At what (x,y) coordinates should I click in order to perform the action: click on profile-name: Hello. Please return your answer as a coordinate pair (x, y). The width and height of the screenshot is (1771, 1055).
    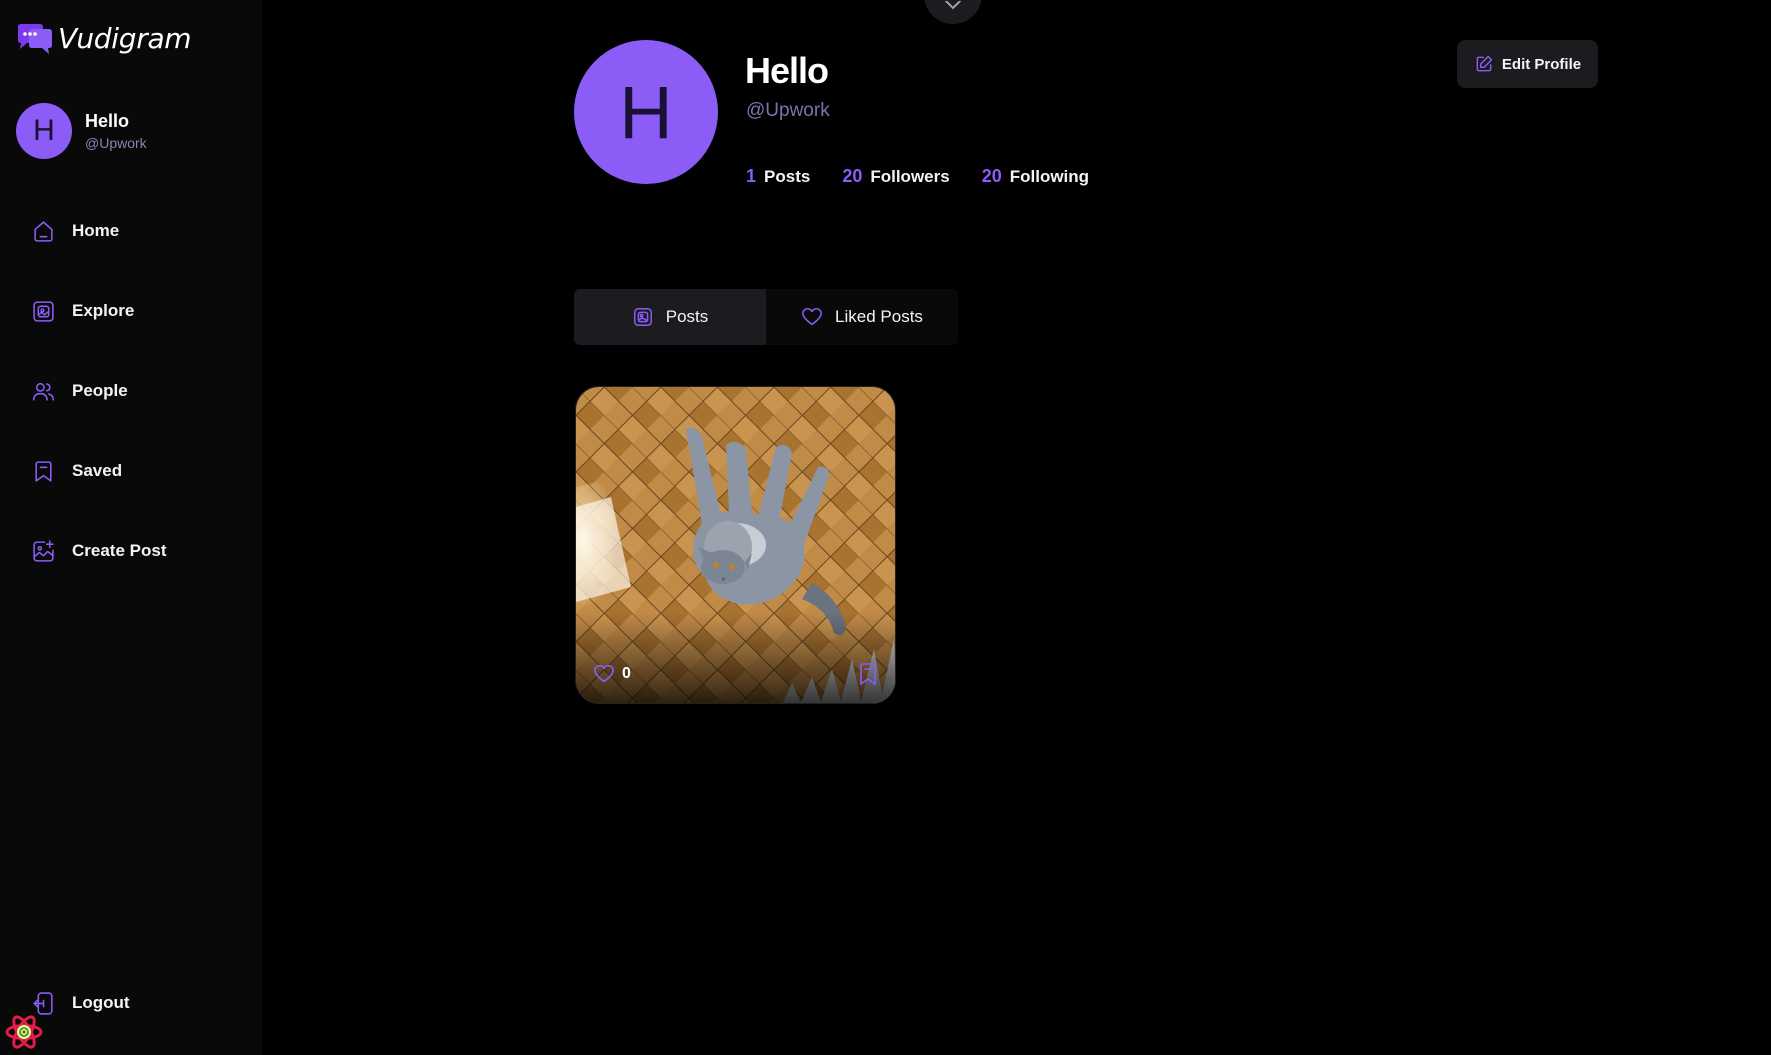
    Looking at the image, I should click on (787, 70).